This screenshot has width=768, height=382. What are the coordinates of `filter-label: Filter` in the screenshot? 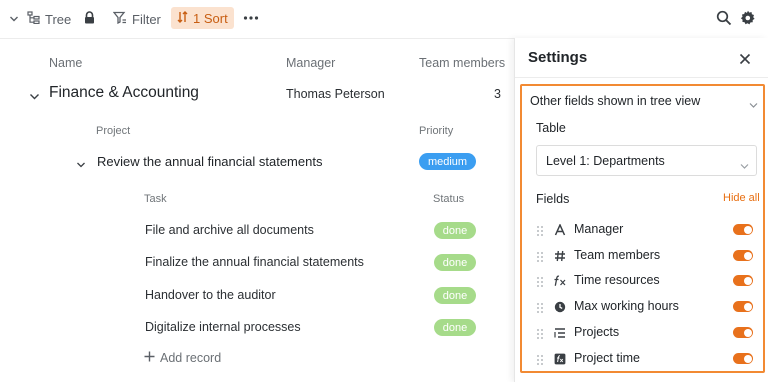 It's located at (146, 19).